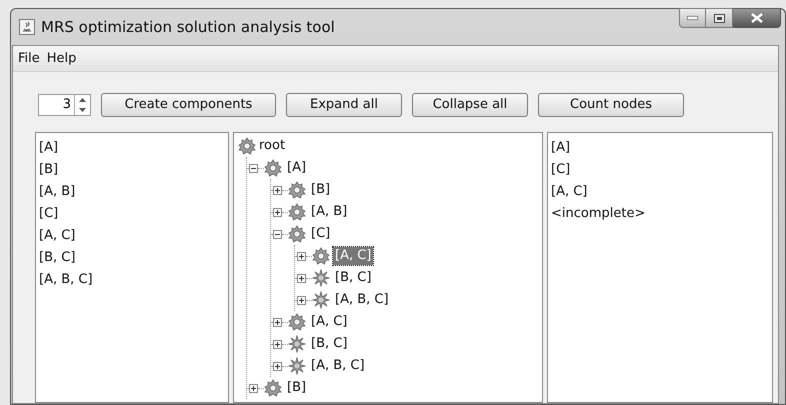 The image size is (786, 405). Describe the element at coordinates (188, 105) in the screenshot. I see `toolbar-button: Create components` at that location.